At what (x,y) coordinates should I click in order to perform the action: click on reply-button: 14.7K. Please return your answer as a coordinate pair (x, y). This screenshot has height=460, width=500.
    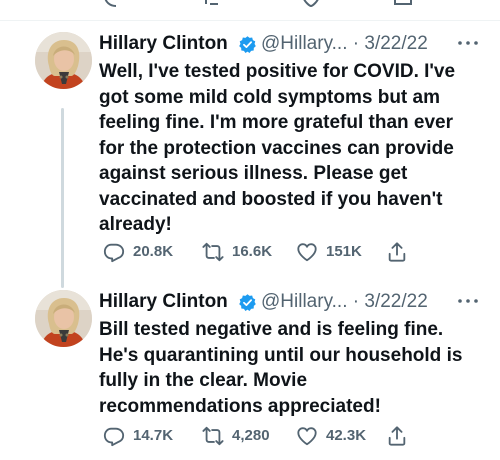
    Looking at the image, I should click on (138, 436).